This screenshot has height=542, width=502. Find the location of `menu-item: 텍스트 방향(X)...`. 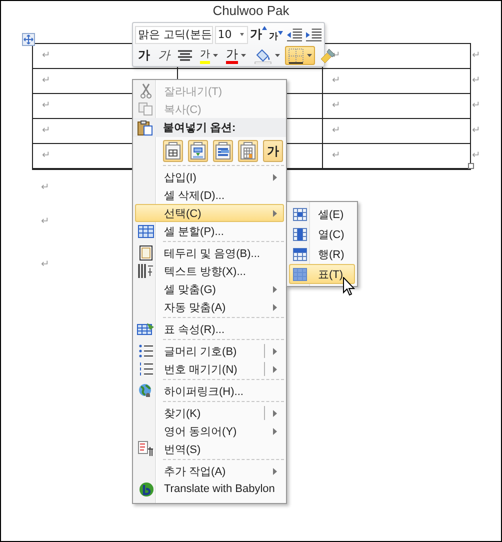

menu-item: 텍스트 방향(X)... is located at coordinates (209, 271).